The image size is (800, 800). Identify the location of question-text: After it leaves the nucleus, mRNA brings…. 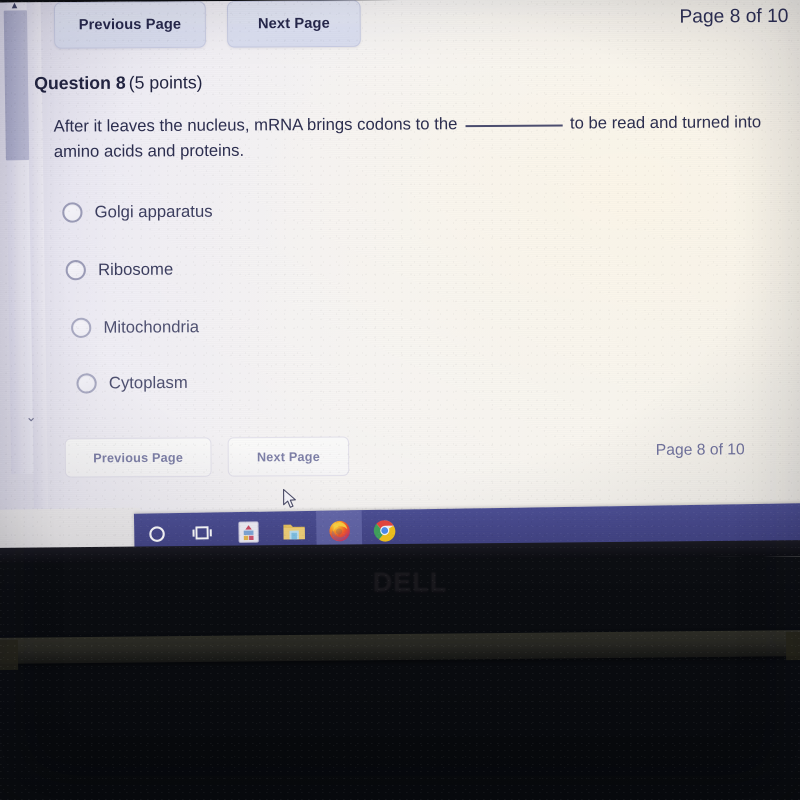
(416, 137).